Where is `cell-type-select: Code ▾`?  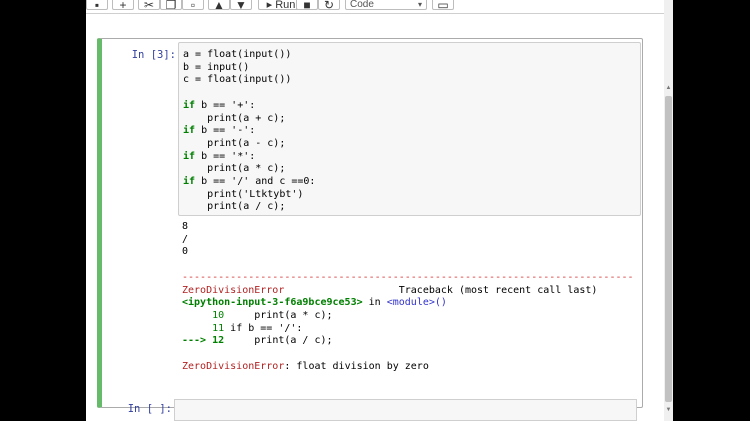 cell-type-select: Code ▾ is located at coordinates (386, 5).